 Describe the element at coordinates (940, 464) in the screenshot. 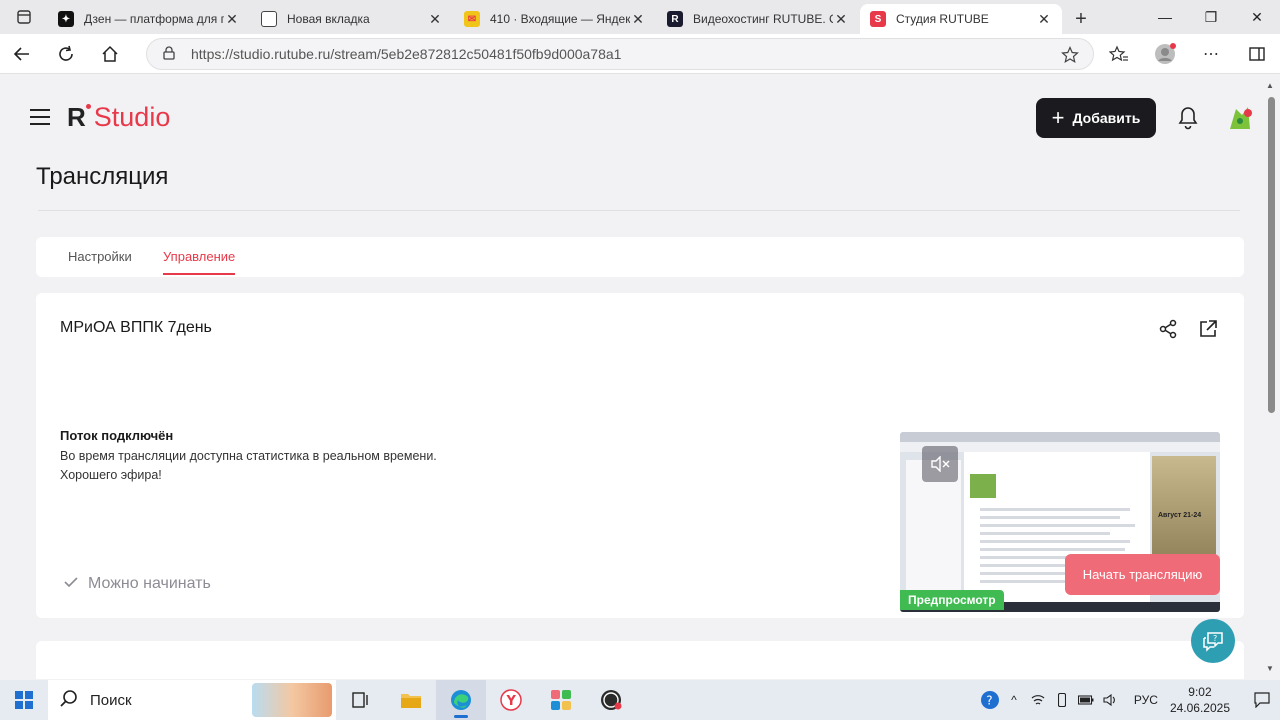

I see `mute-icon` at that location.